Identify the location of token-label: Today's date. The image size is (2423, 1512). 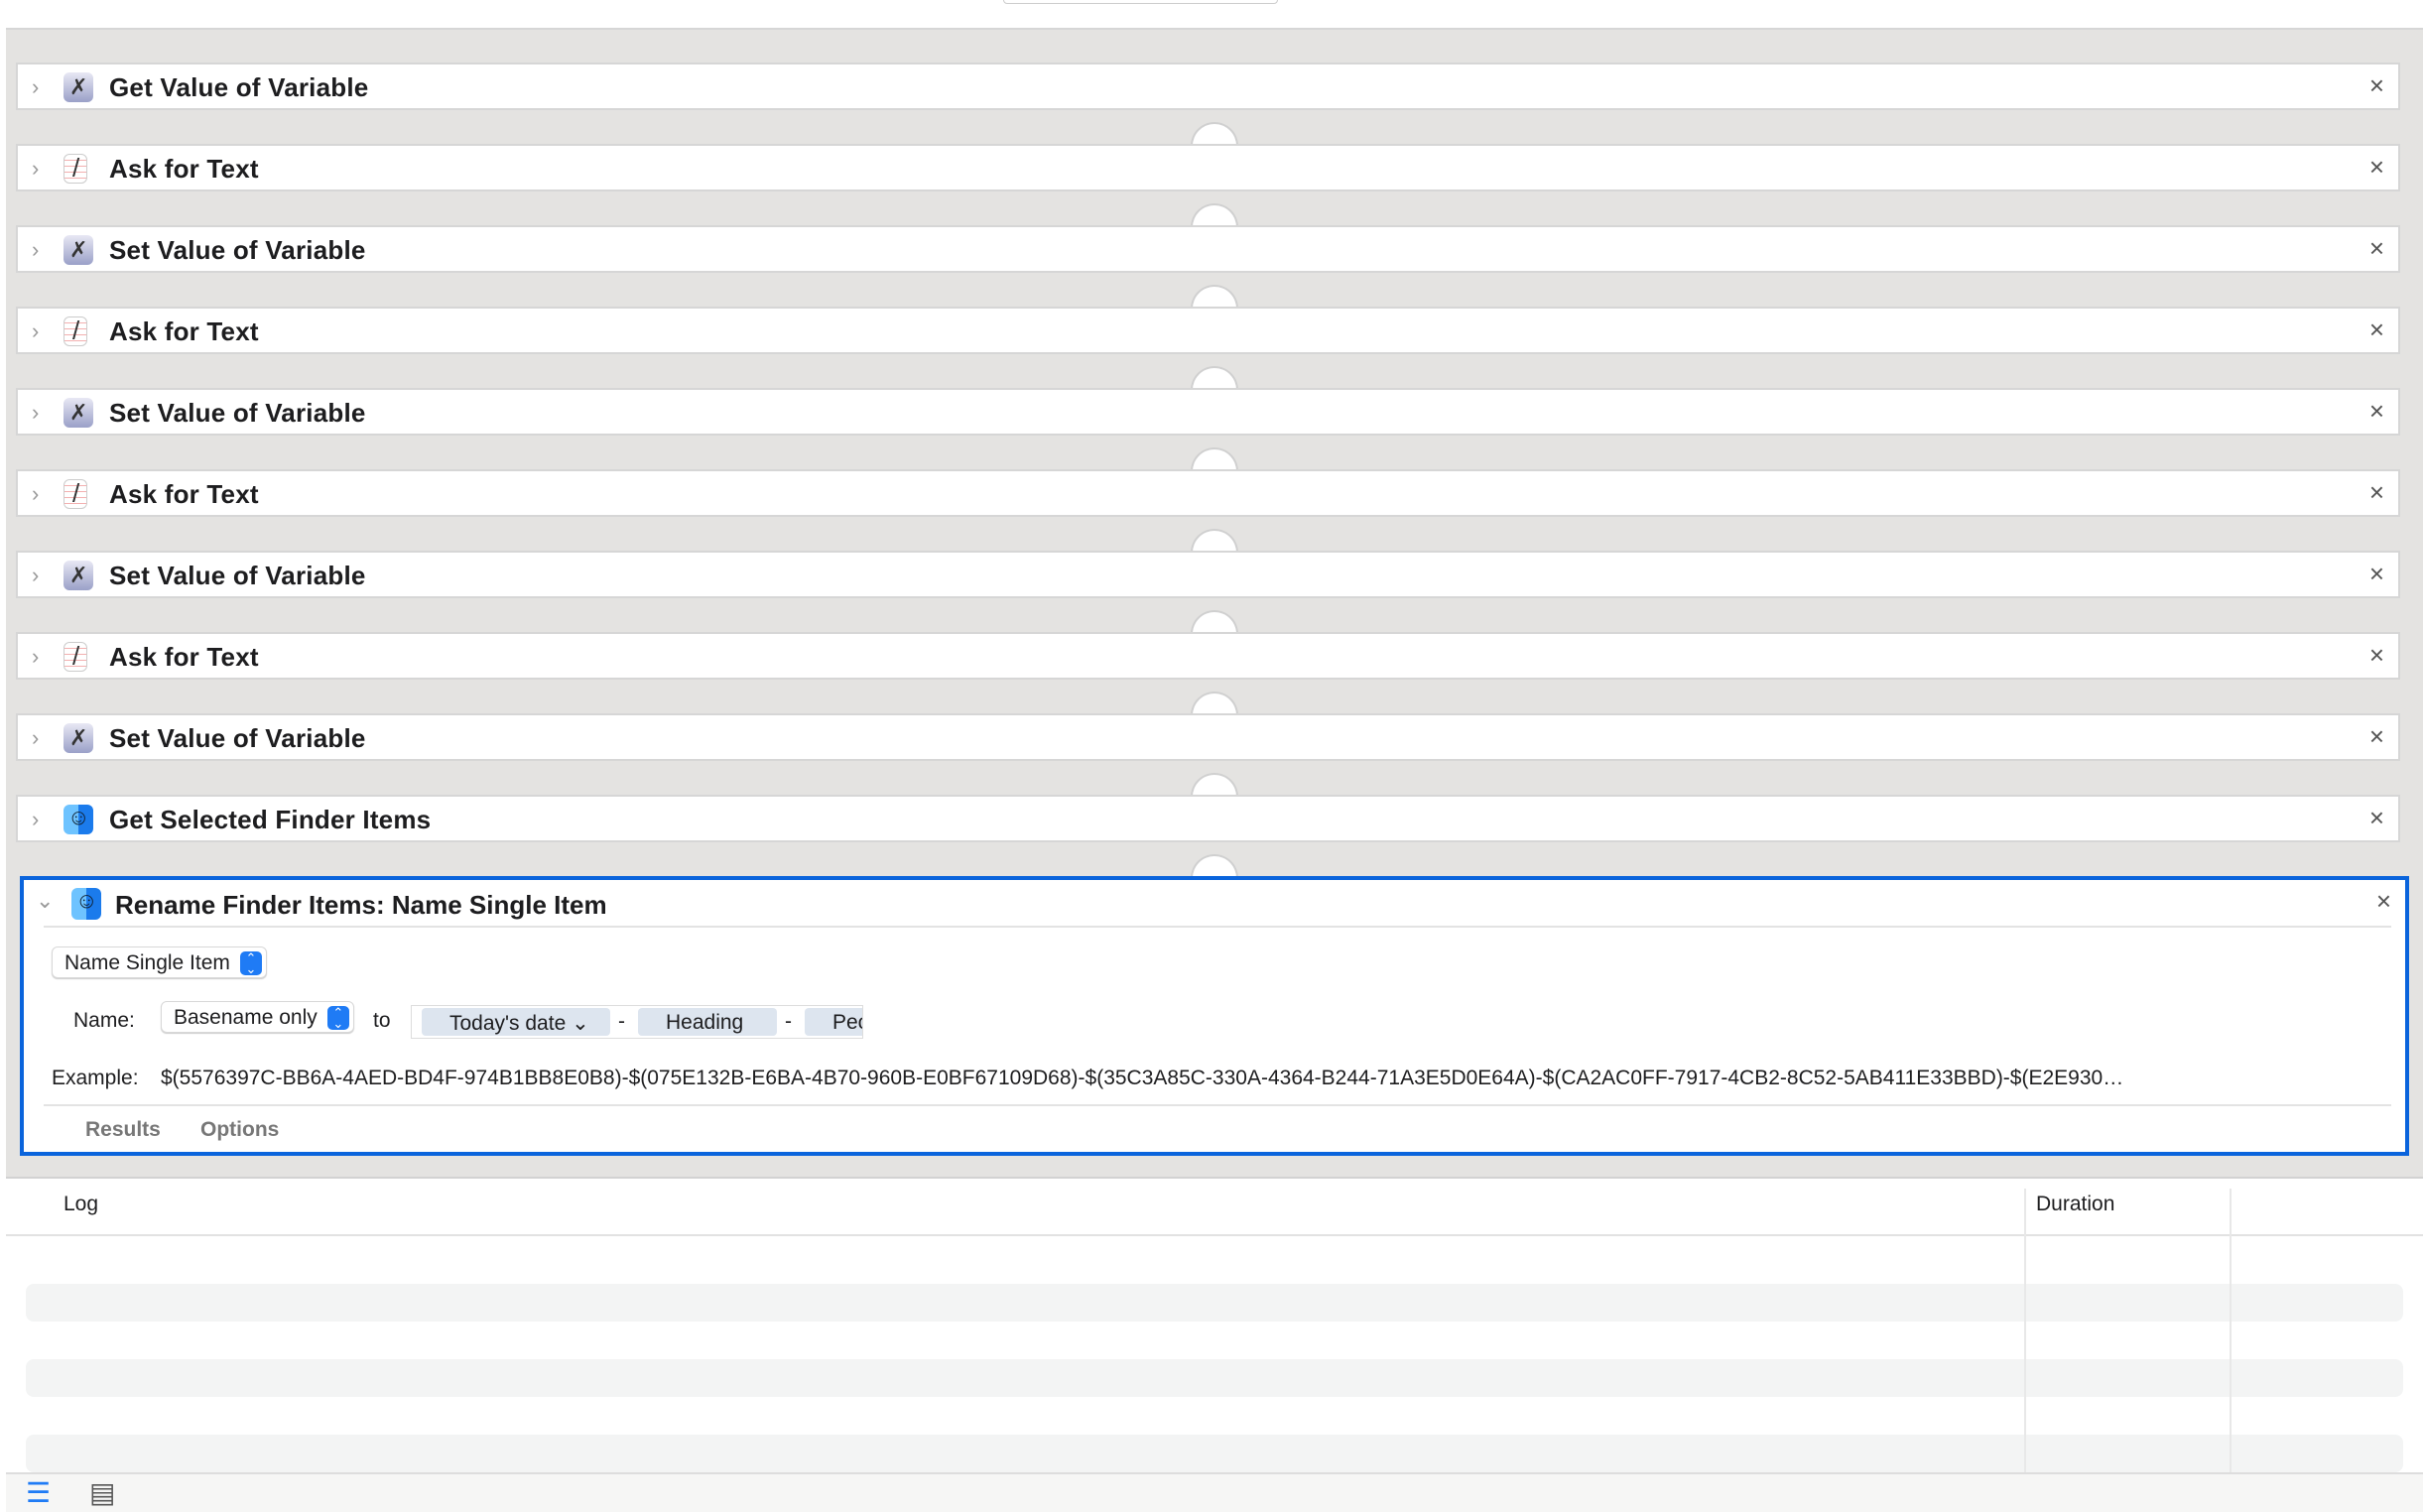
(508, 1023).